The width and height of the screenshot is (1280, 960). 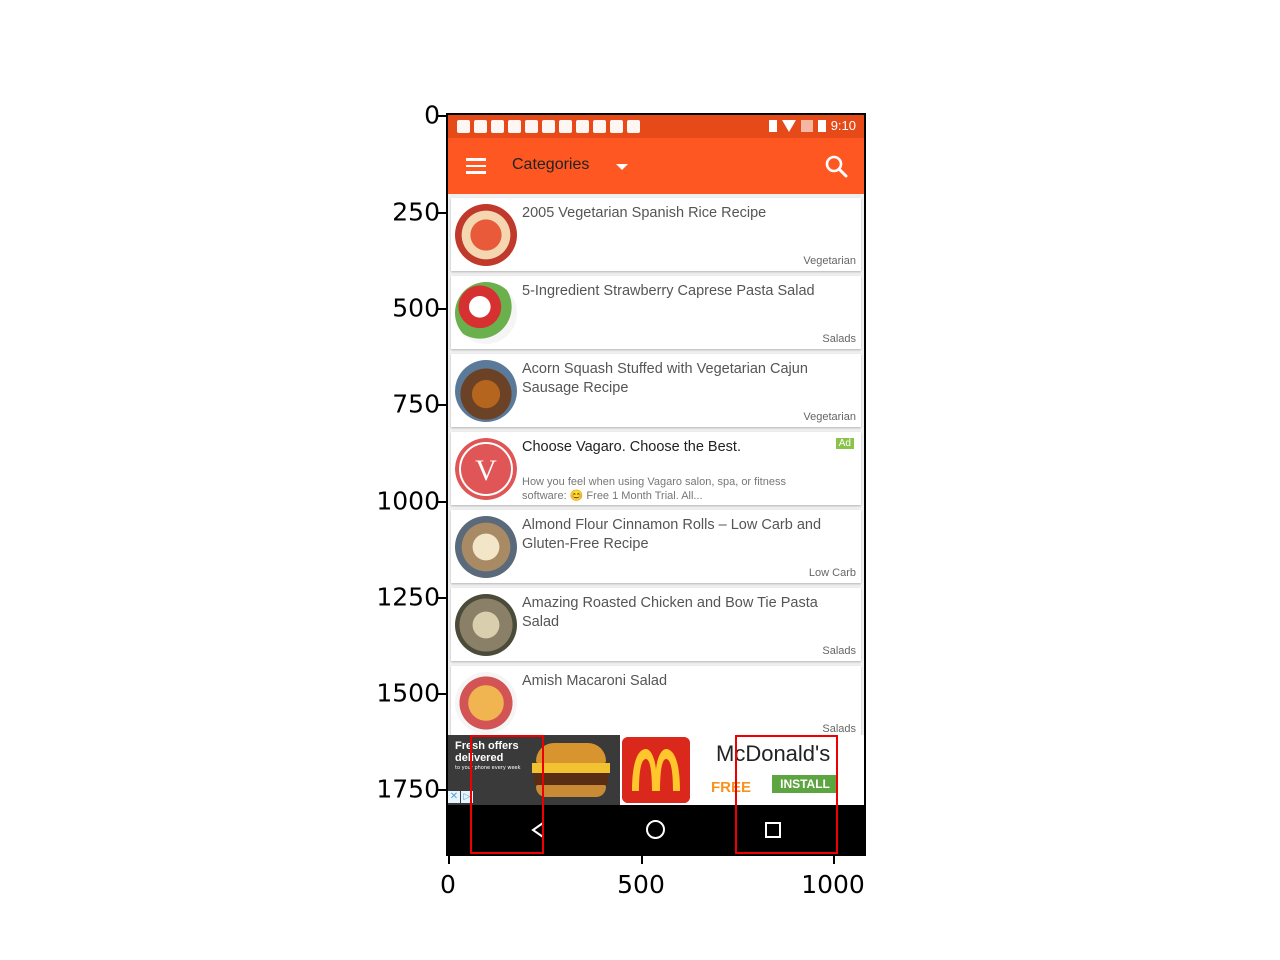 What do you see at coordinates (531, 126) in the screenshot?
I see `person-icon` at bounding box center [531, 126].